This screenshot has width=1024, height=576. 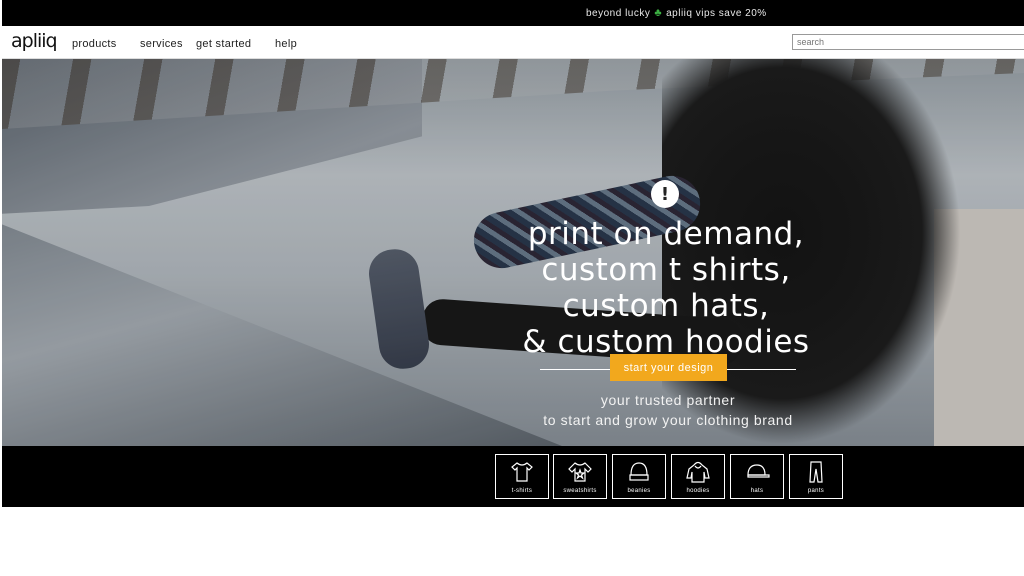 What do you see at coordinates (668, 367) in the screenshot?
I see `start-your-design-button: start your design` at bounding box center [668, 367].